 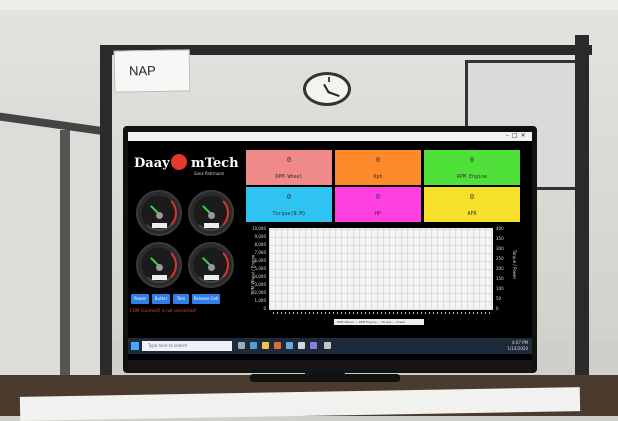 I want to click on windows-taskbar: Type here to search 4:07 PM 1/14/2020, so click(x=330, y=346).